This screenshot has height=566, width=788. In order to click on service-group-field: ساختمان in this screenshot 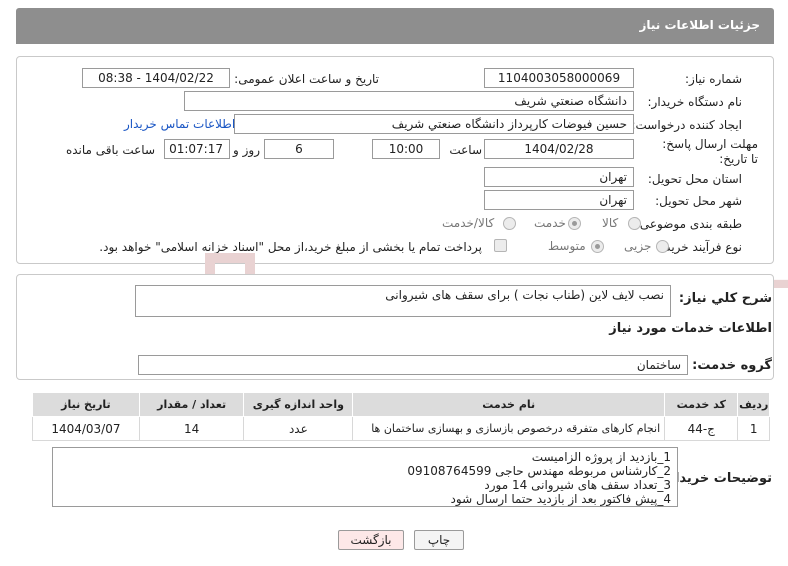, I will do `click(413, 365)`.